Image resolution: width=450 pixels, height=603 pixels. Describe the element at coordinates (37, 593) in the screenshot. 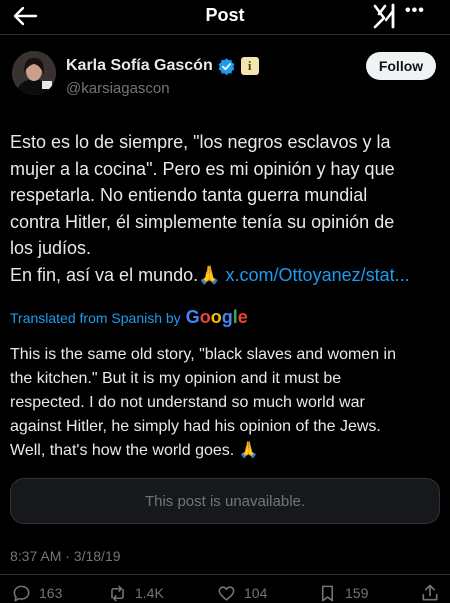

I see `reply-button: 163` at that location.